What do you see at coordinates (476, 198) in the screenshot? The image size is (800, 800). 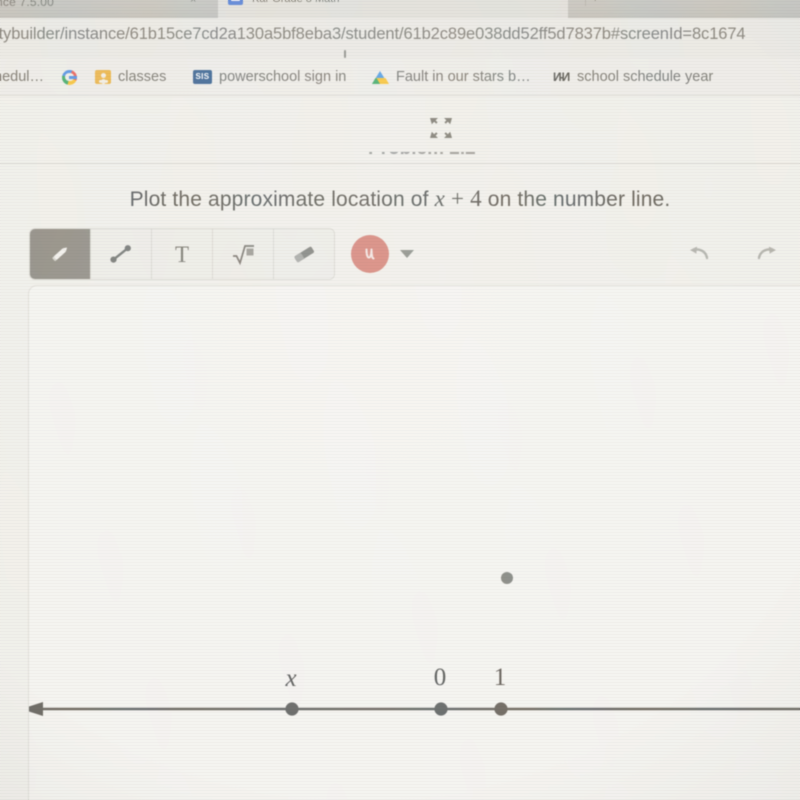 I see `question-number: 4` at bounding box center [476, 198].